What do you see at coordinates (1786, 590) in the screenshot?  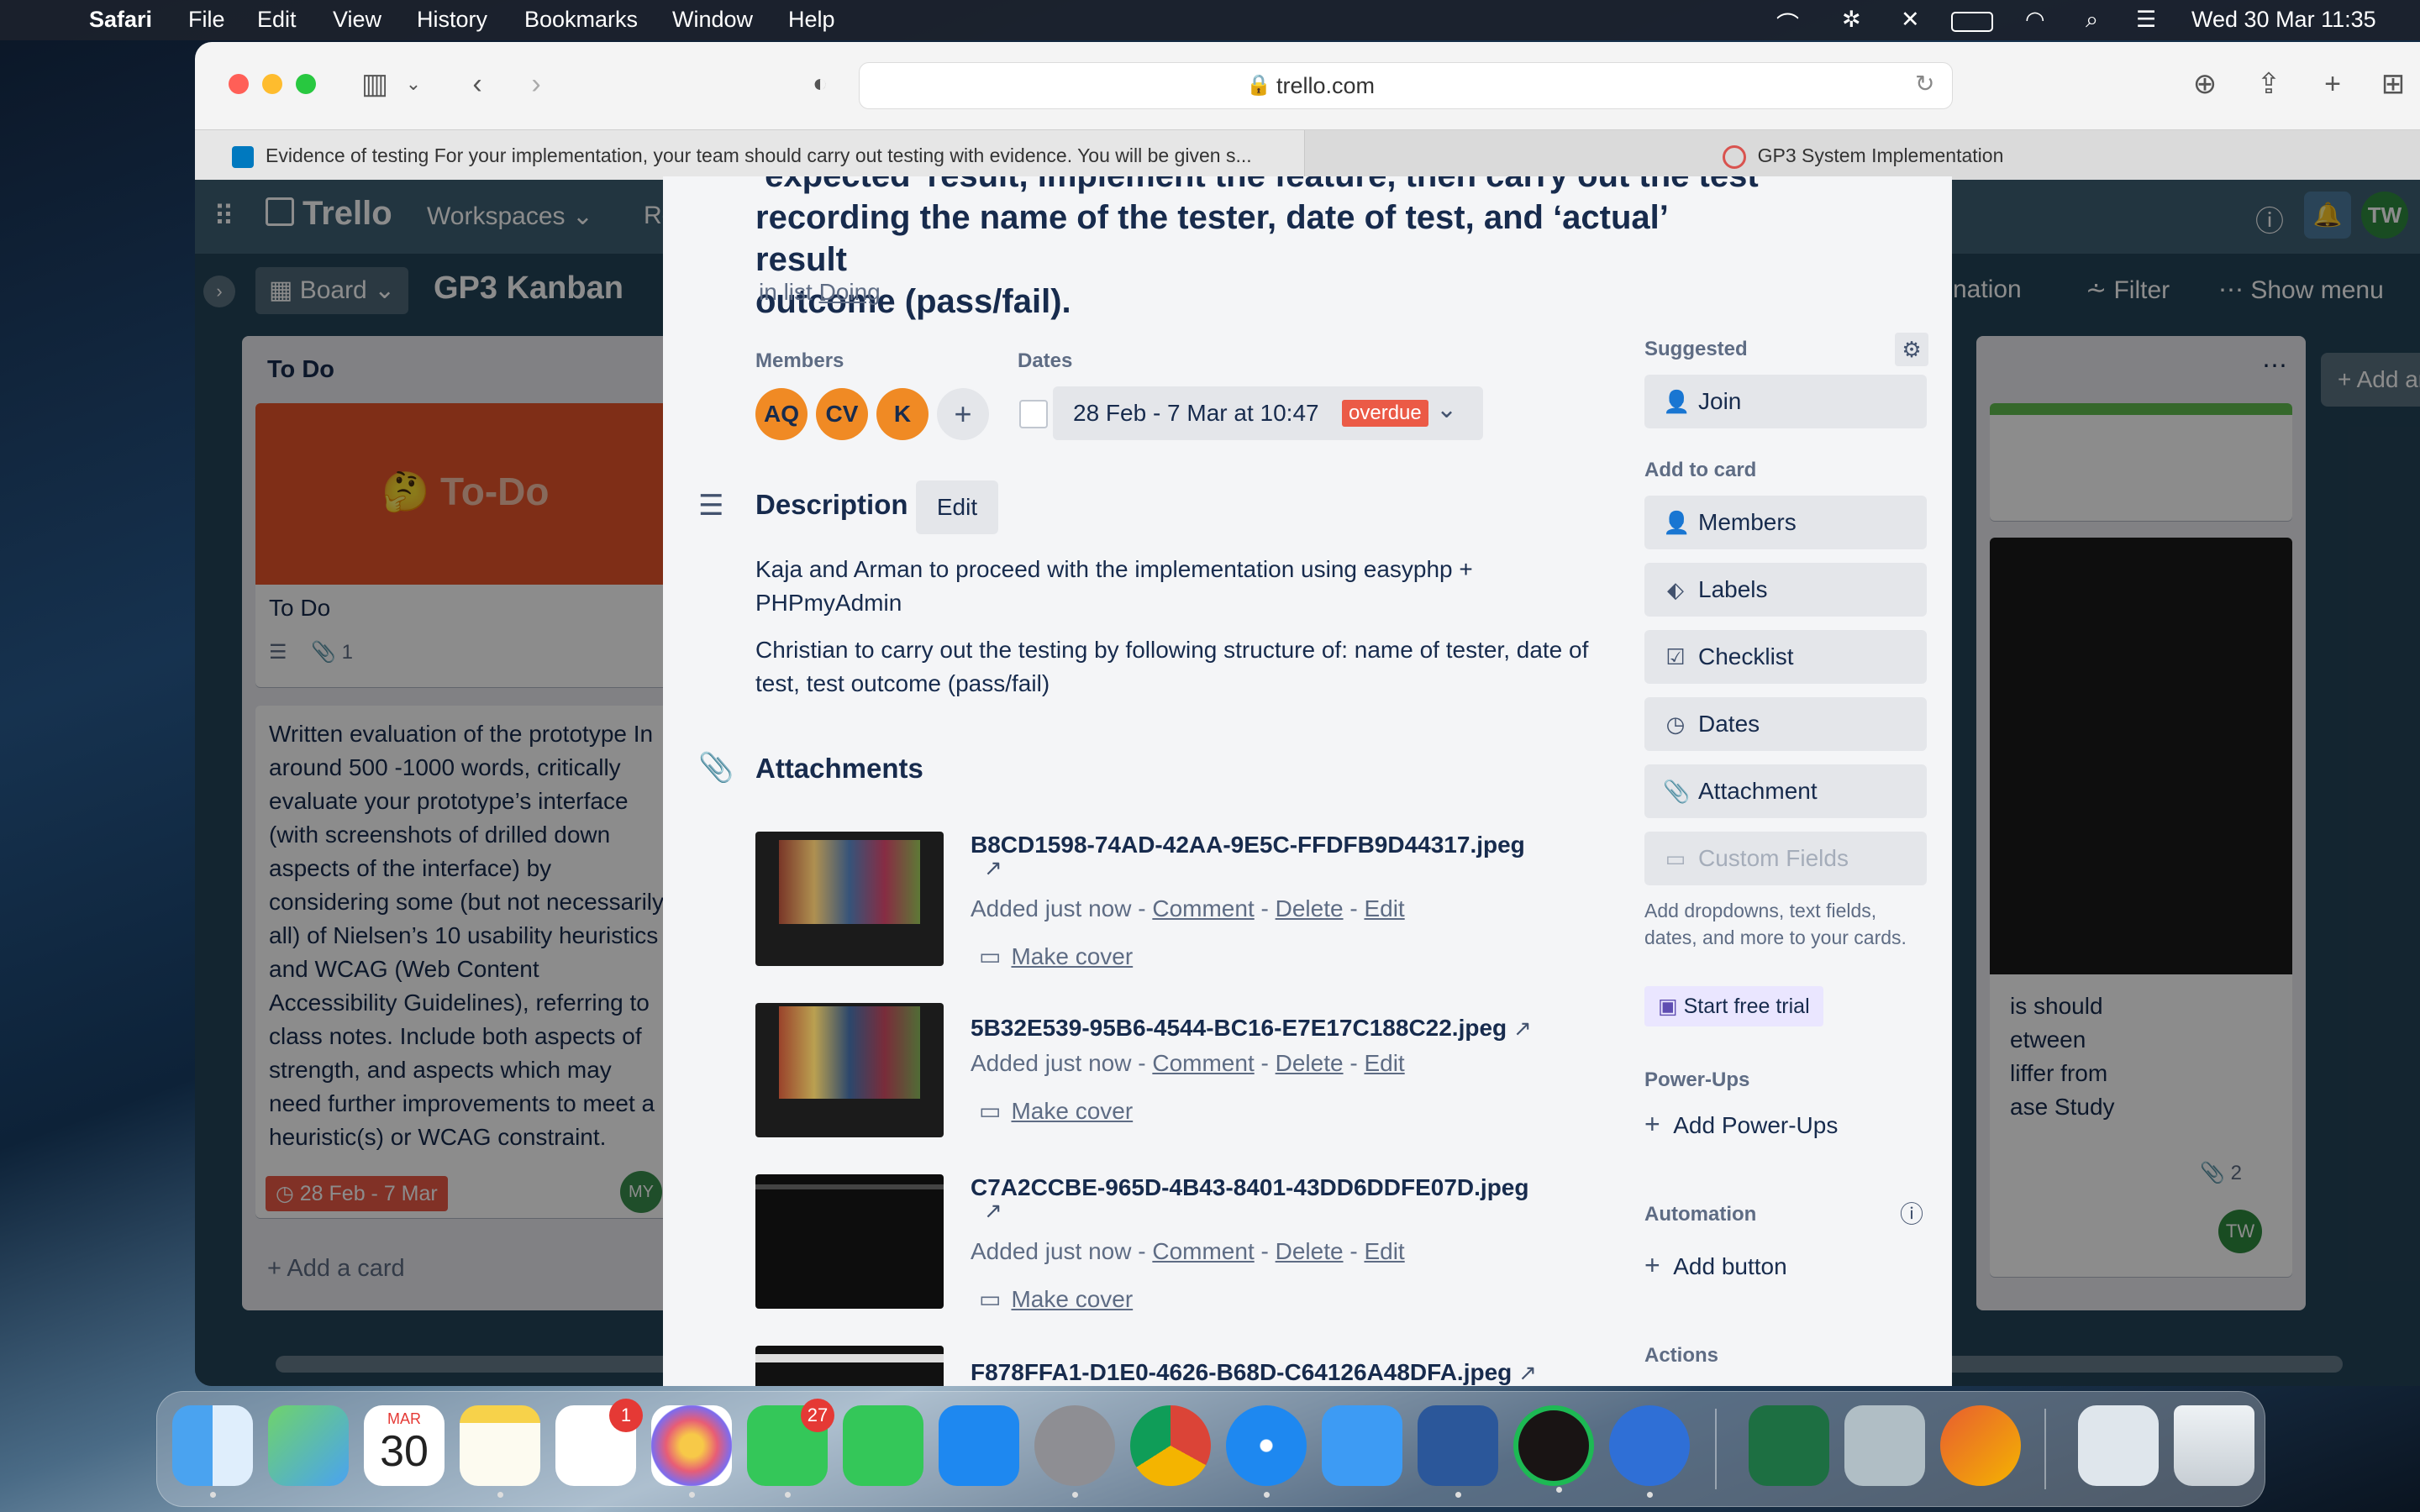 I see `labels-button: ⬖ Labels` at bounding box center [1786, 590].